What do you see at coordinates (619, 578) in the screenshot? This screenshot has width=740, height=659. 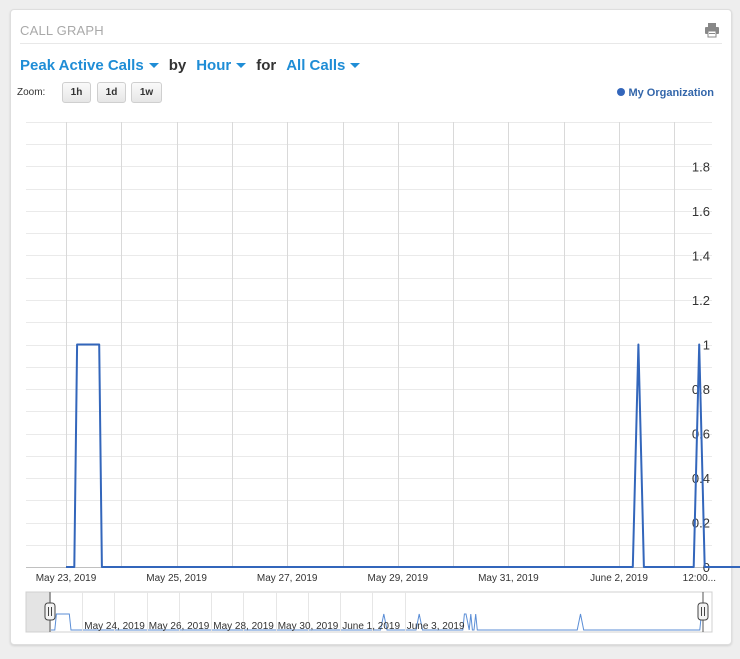 I see `x-tick-label: June 2, 2019` at bounding box center [619, 578].